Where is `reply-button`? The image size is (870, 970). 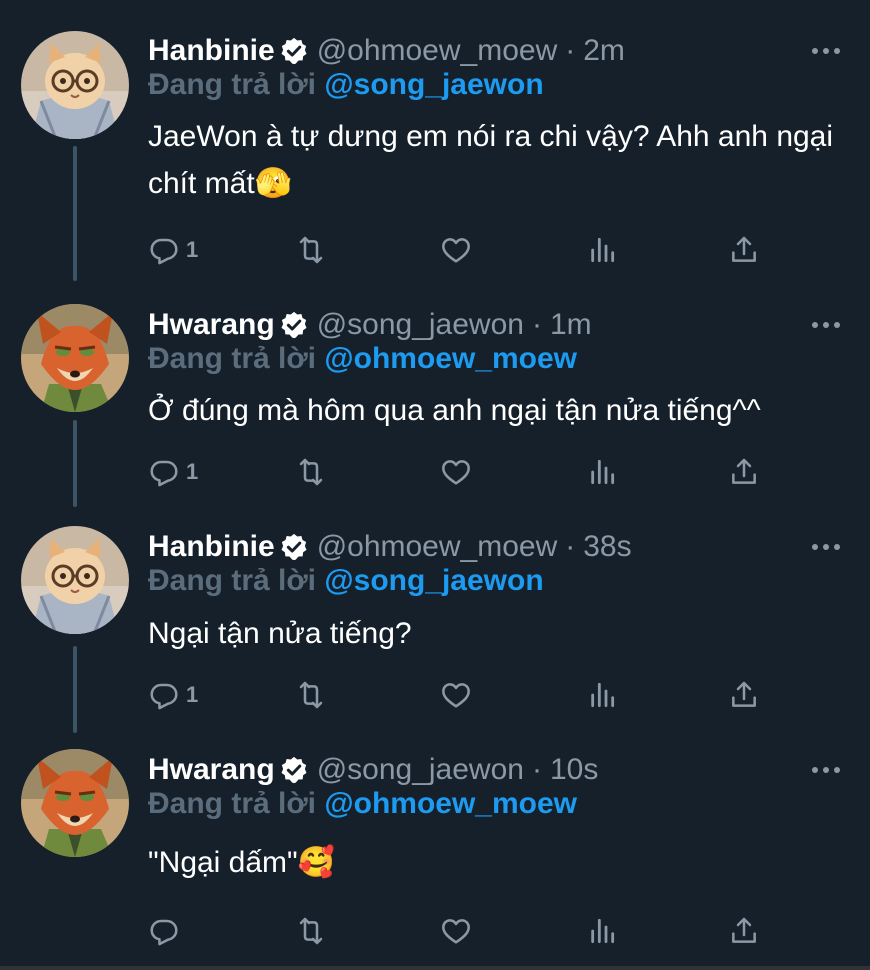 reply-button is located at coordinates (164, 931).